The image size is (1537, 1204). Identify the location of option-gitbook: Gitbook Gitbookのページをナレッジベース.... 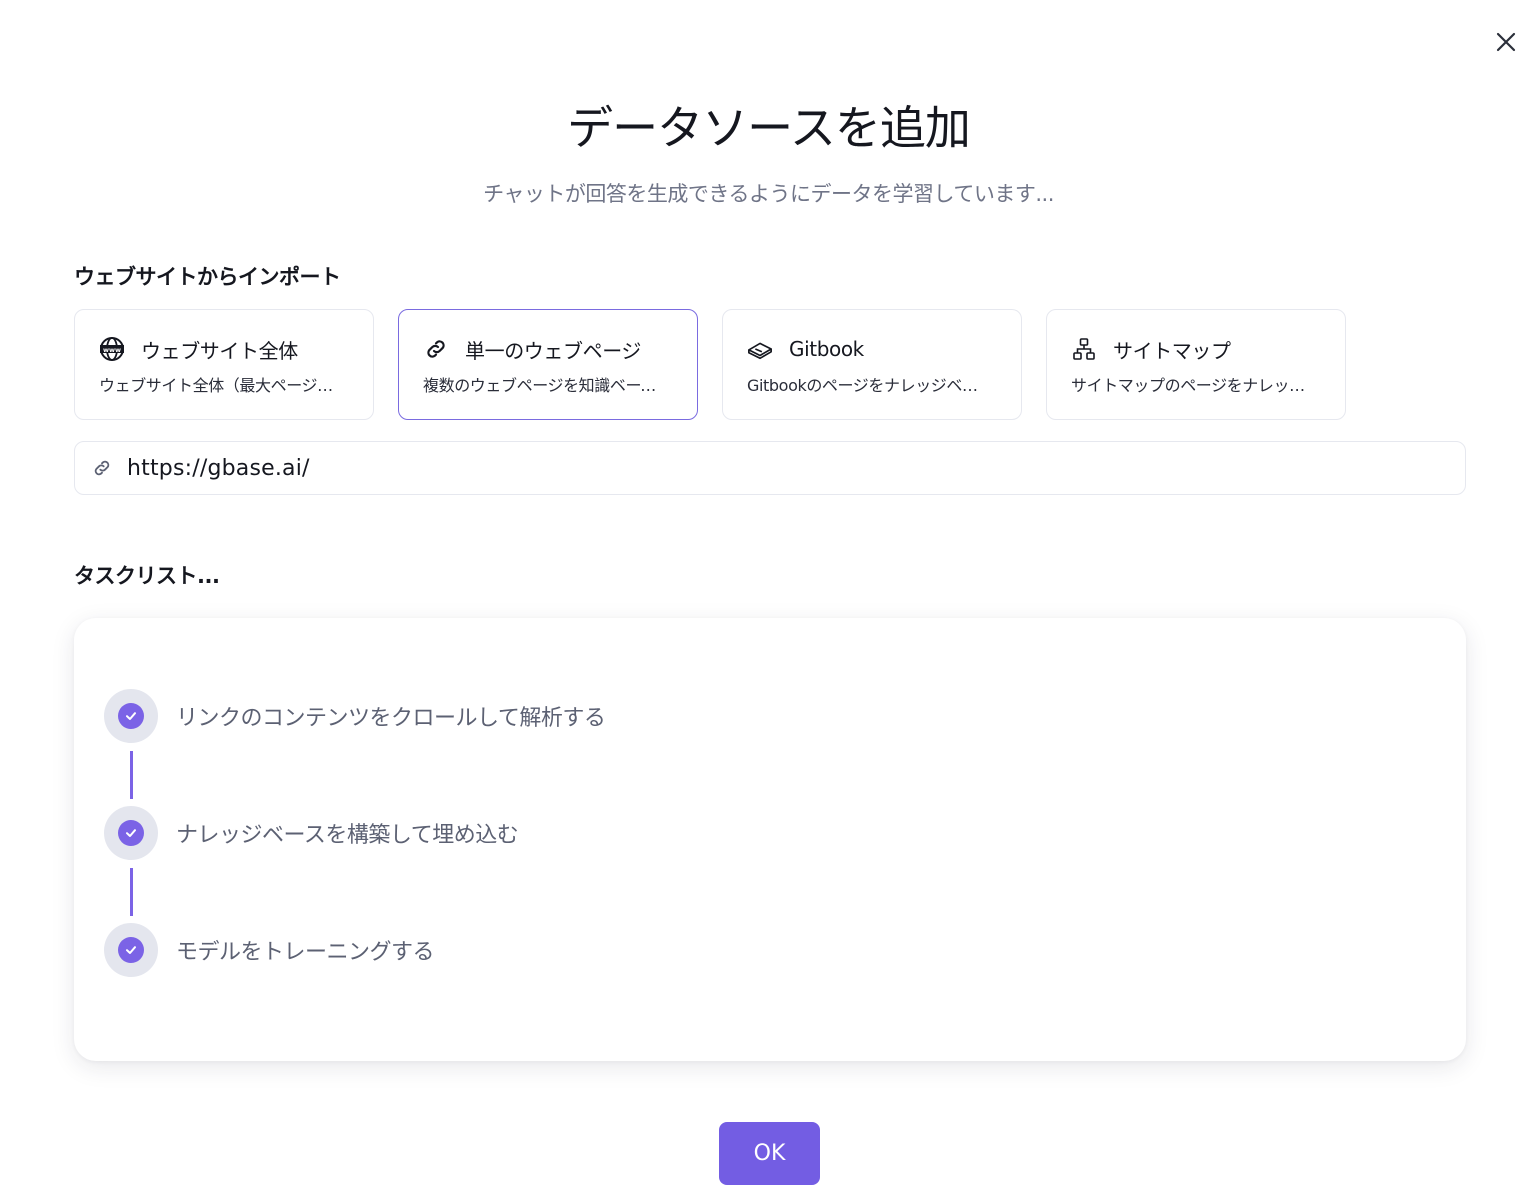
(872, 364).